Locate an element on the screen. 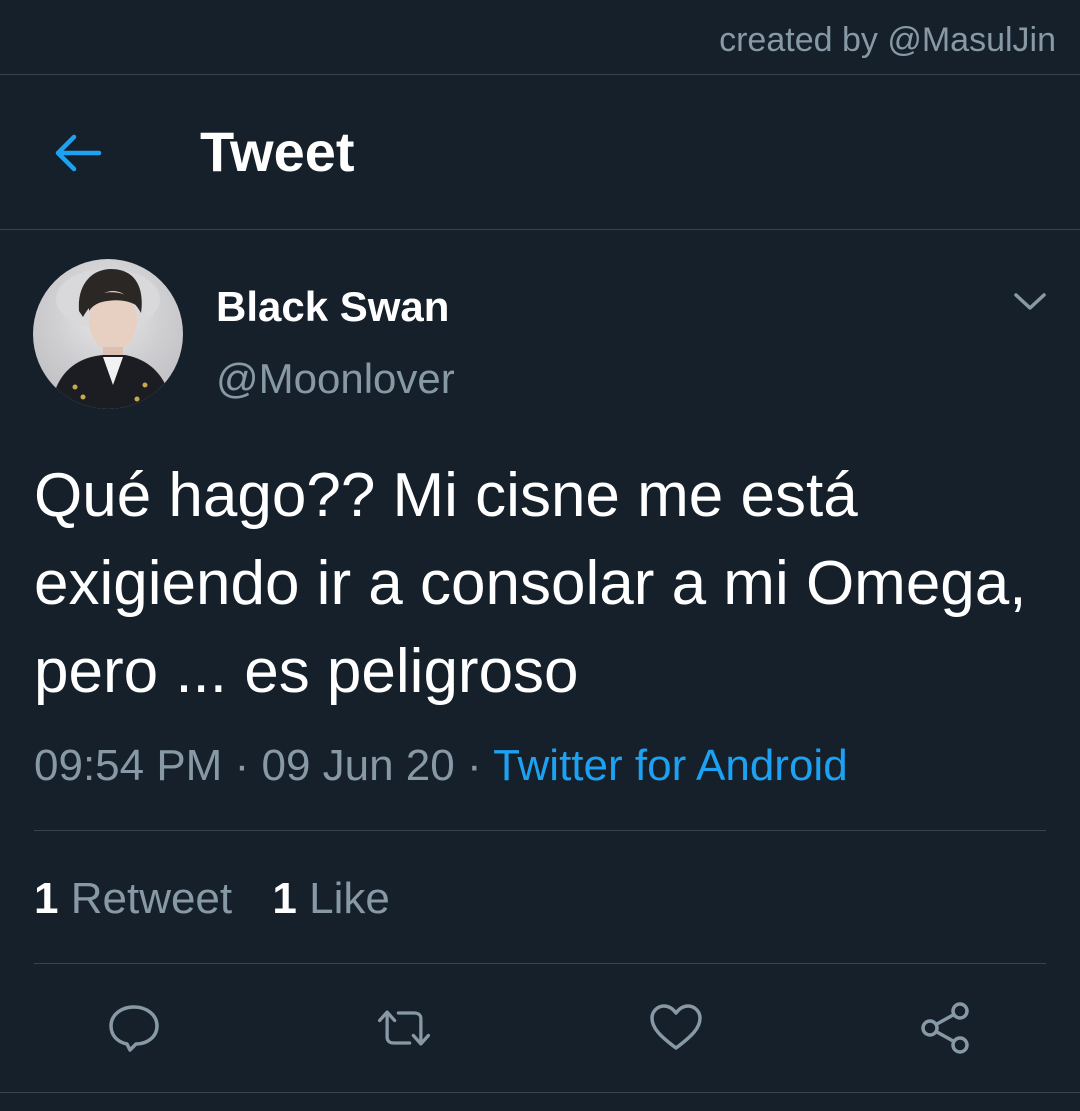  tweet-menu-button is located at coordinates (1030, 302).